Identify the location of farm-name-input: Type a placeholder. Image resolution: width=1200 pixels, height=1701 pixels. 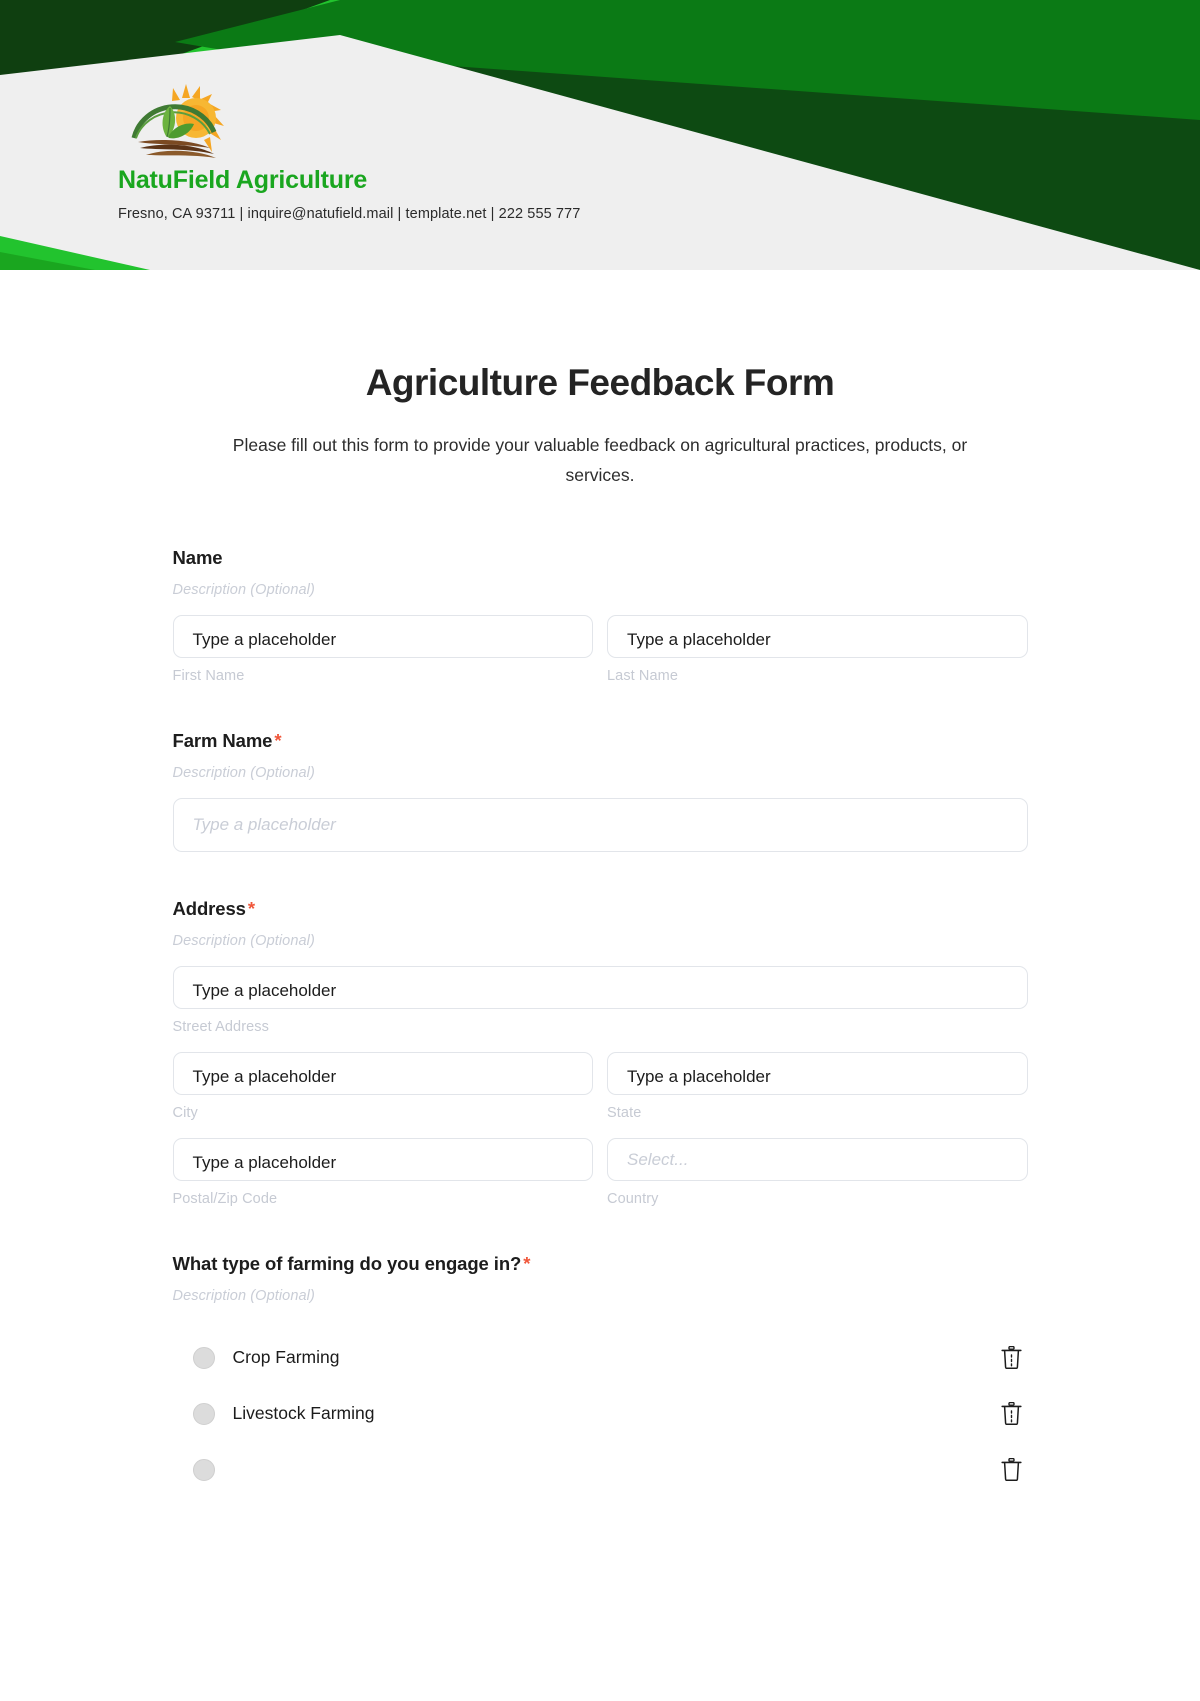
(600, 824).